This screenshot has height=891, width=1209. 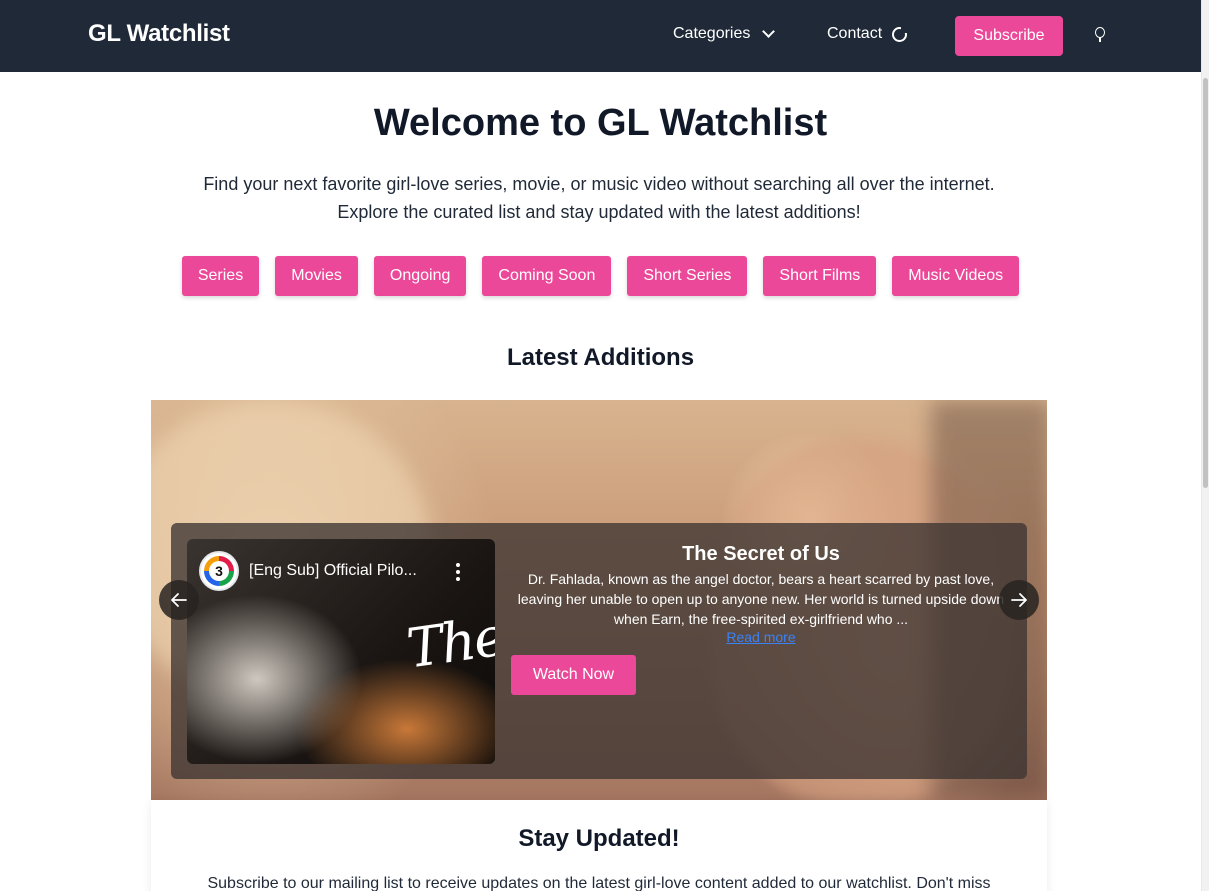 What do you see at coordinates (712, 33) in the screenshot?
I see `categories-label: Categories` at bounding box center [712, 33].